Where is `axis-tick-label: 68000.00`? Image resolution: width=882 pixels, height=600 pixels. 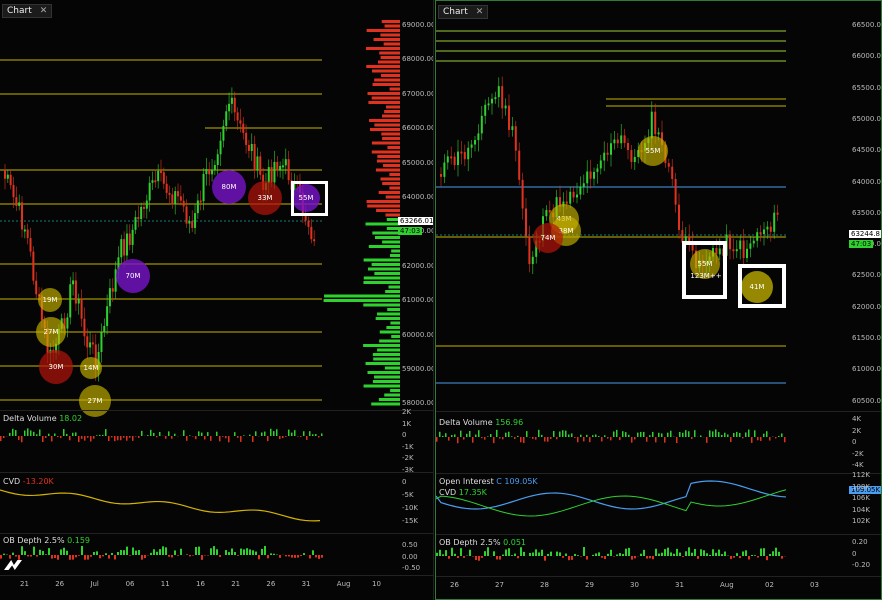
axis-tick-label: 68000.00 is located at coordinates (418, 59).